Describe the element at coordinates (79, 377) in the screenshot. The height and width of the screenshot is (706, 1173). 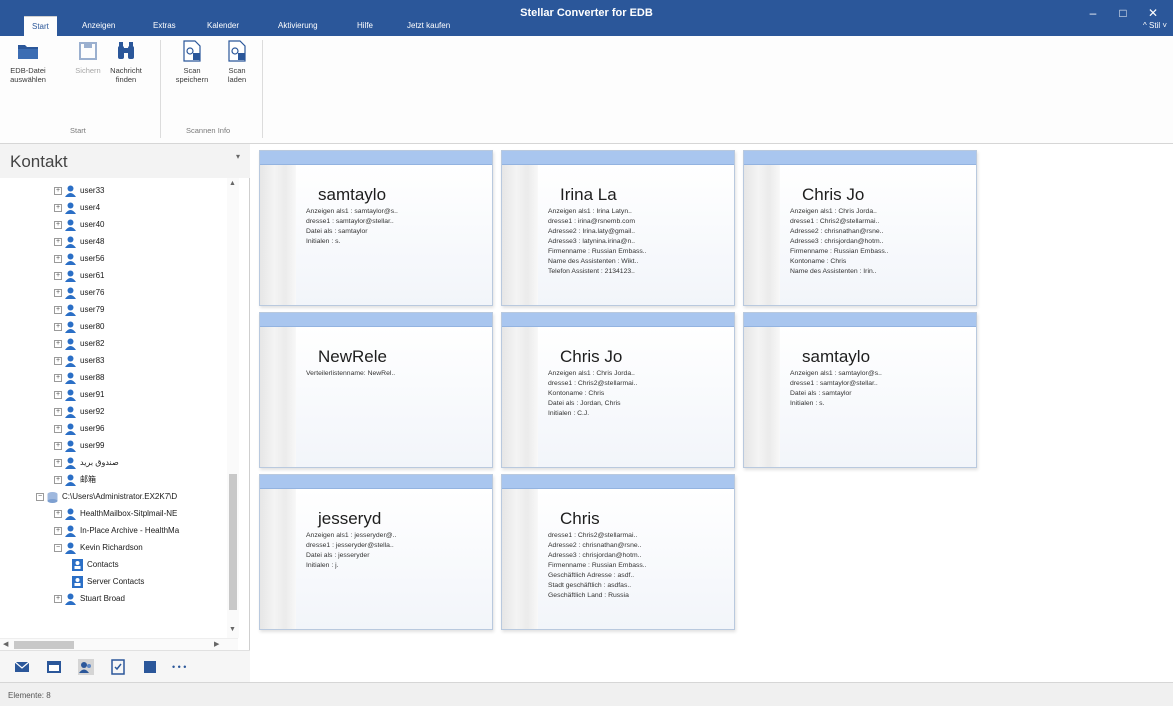
I see `tree-node: + user88` at that location.